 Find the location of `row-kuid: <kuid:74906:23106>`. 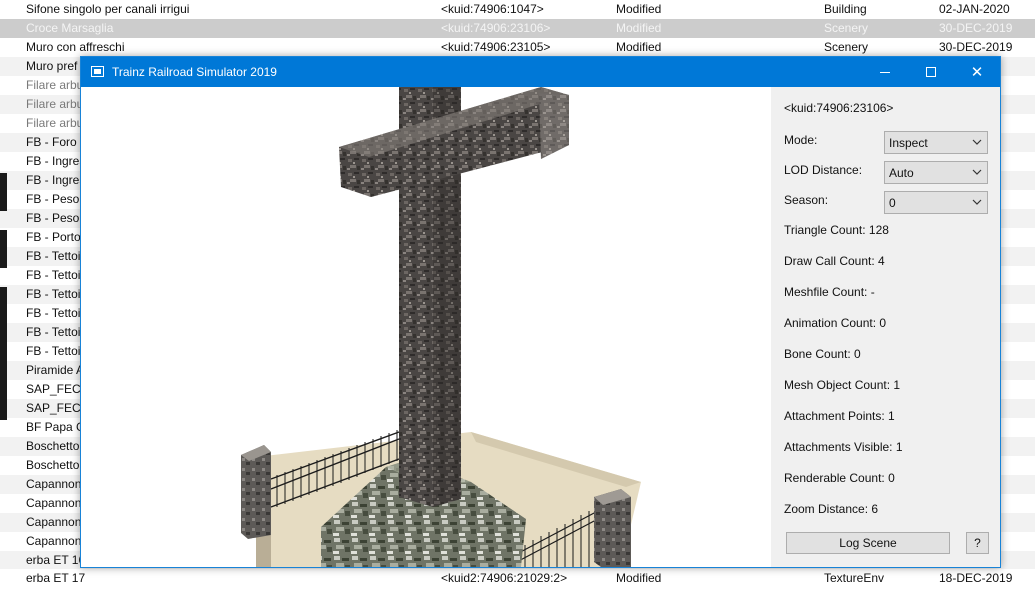

row-kuid: <kuid:74906:23106> is located at coordinates (496, 28).